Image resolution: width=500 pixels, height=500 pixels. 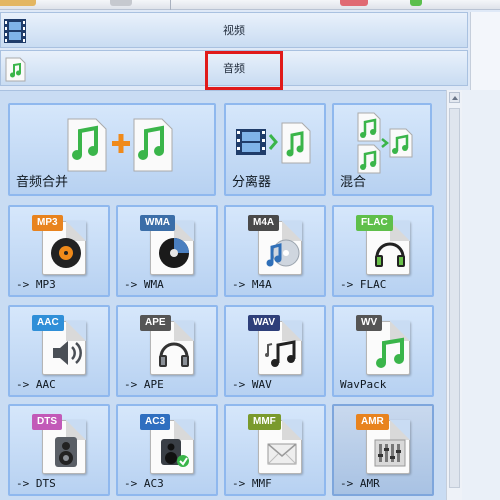 What do you see at coordinates (283, 253) in the screenshot?
I see `music-disc-icon` at bounding box center [283, 253].